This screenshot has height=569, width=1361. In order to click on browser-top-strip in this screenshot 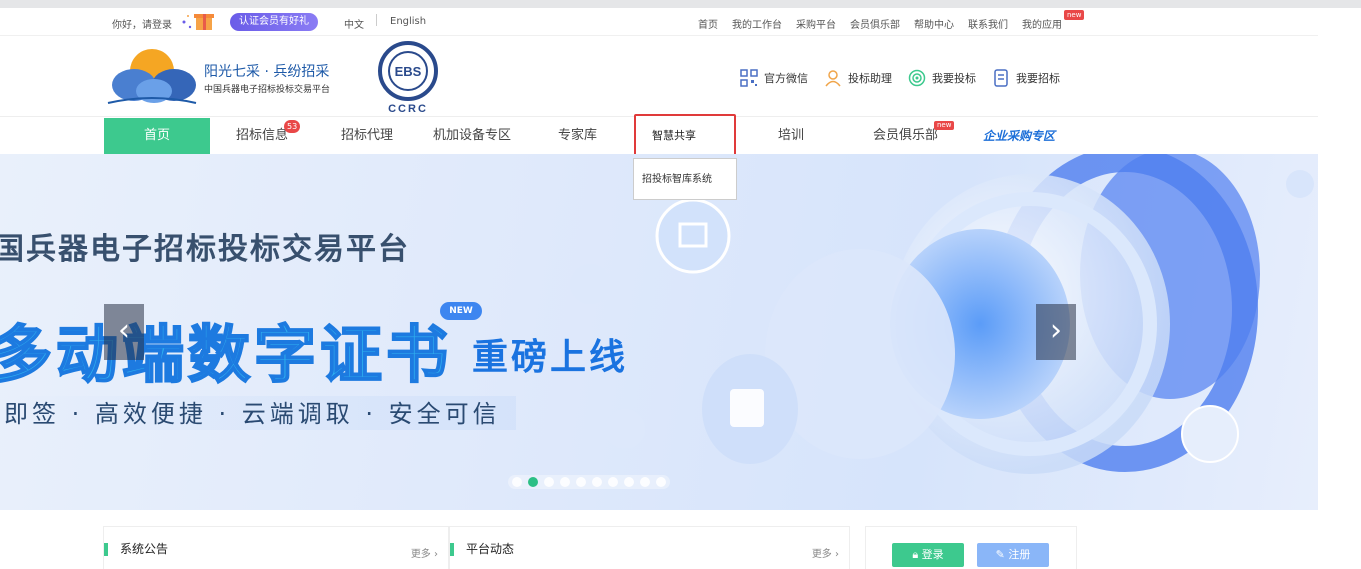, I will do `click(680, 4)`.